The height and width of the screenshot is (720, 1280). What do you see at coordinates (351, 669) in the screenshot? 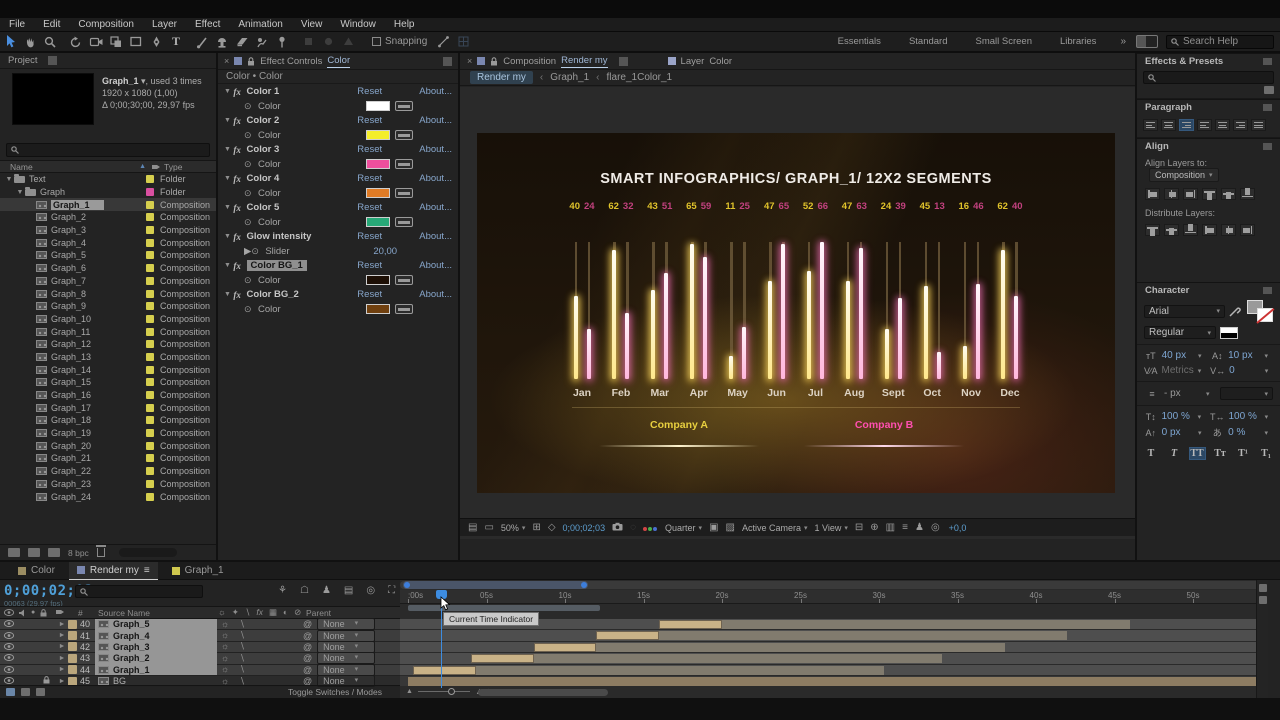
I see `layer-parent-cell: @ None ▾` at bounding box center [351, 669].